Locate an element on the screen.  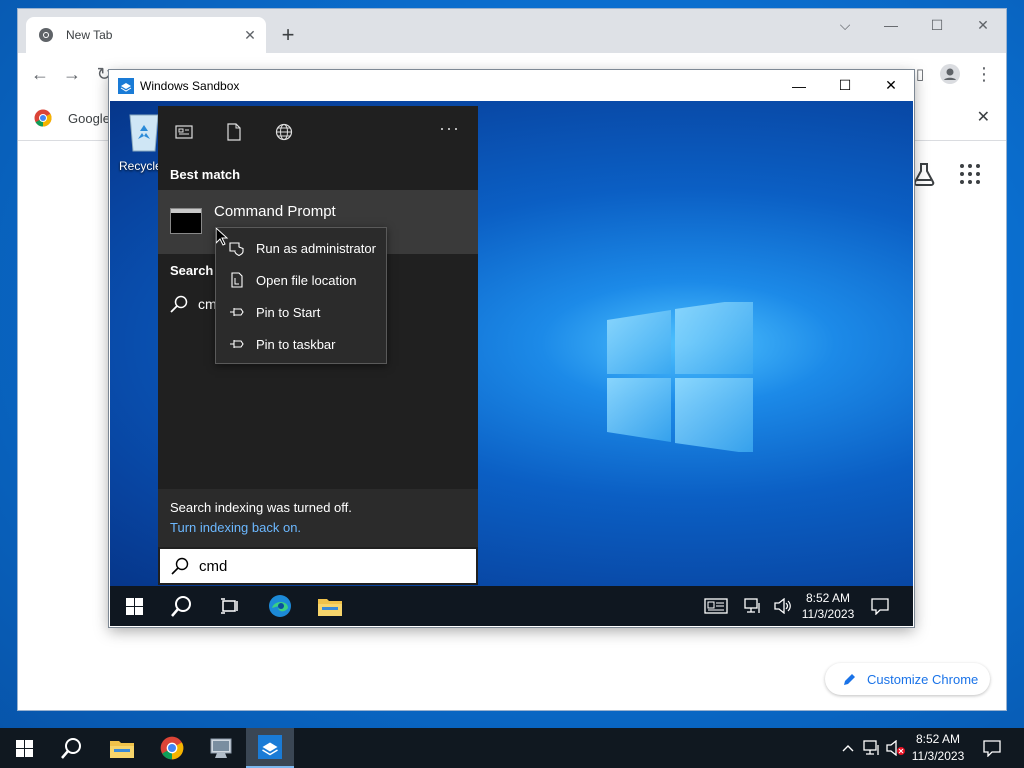
chrome-tab-icon is located at coordinates (46, 35).